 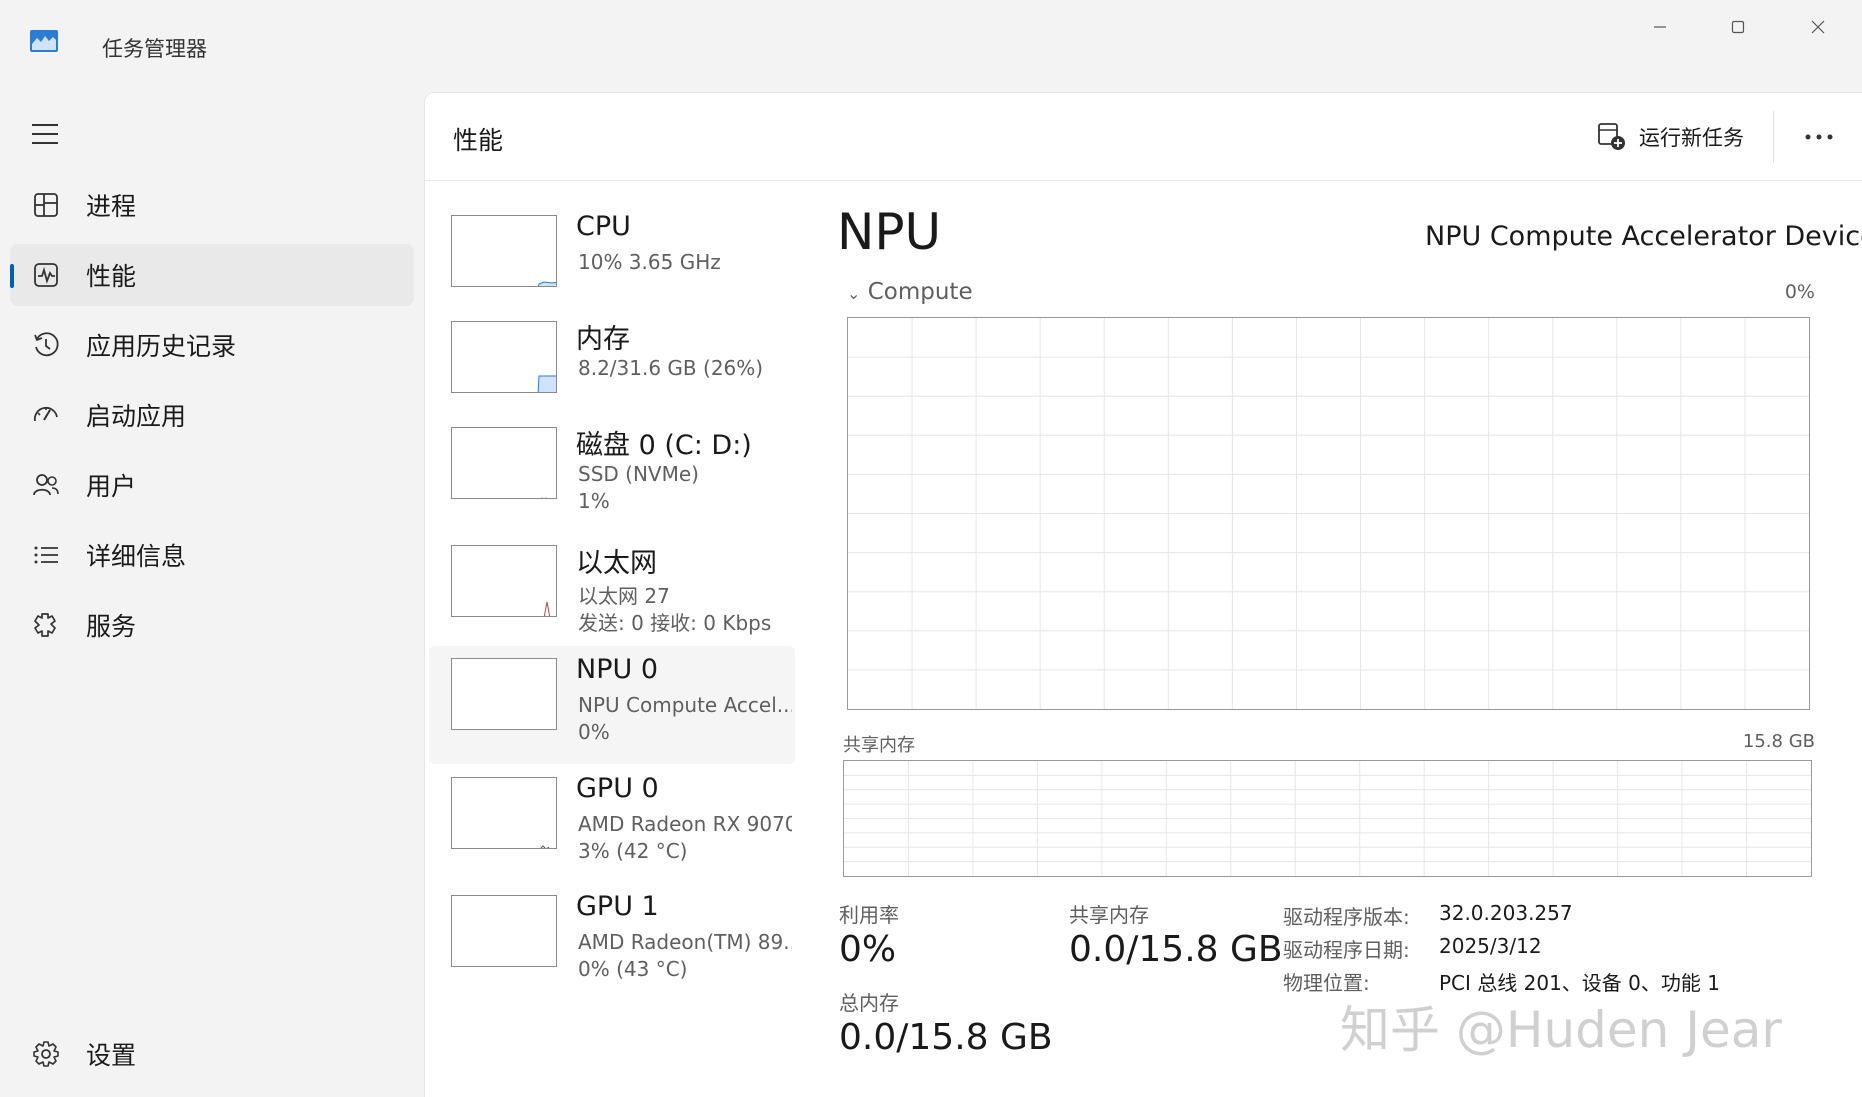 I want to click on nav-item-details: 详细信息, so click(x=212, y=555).